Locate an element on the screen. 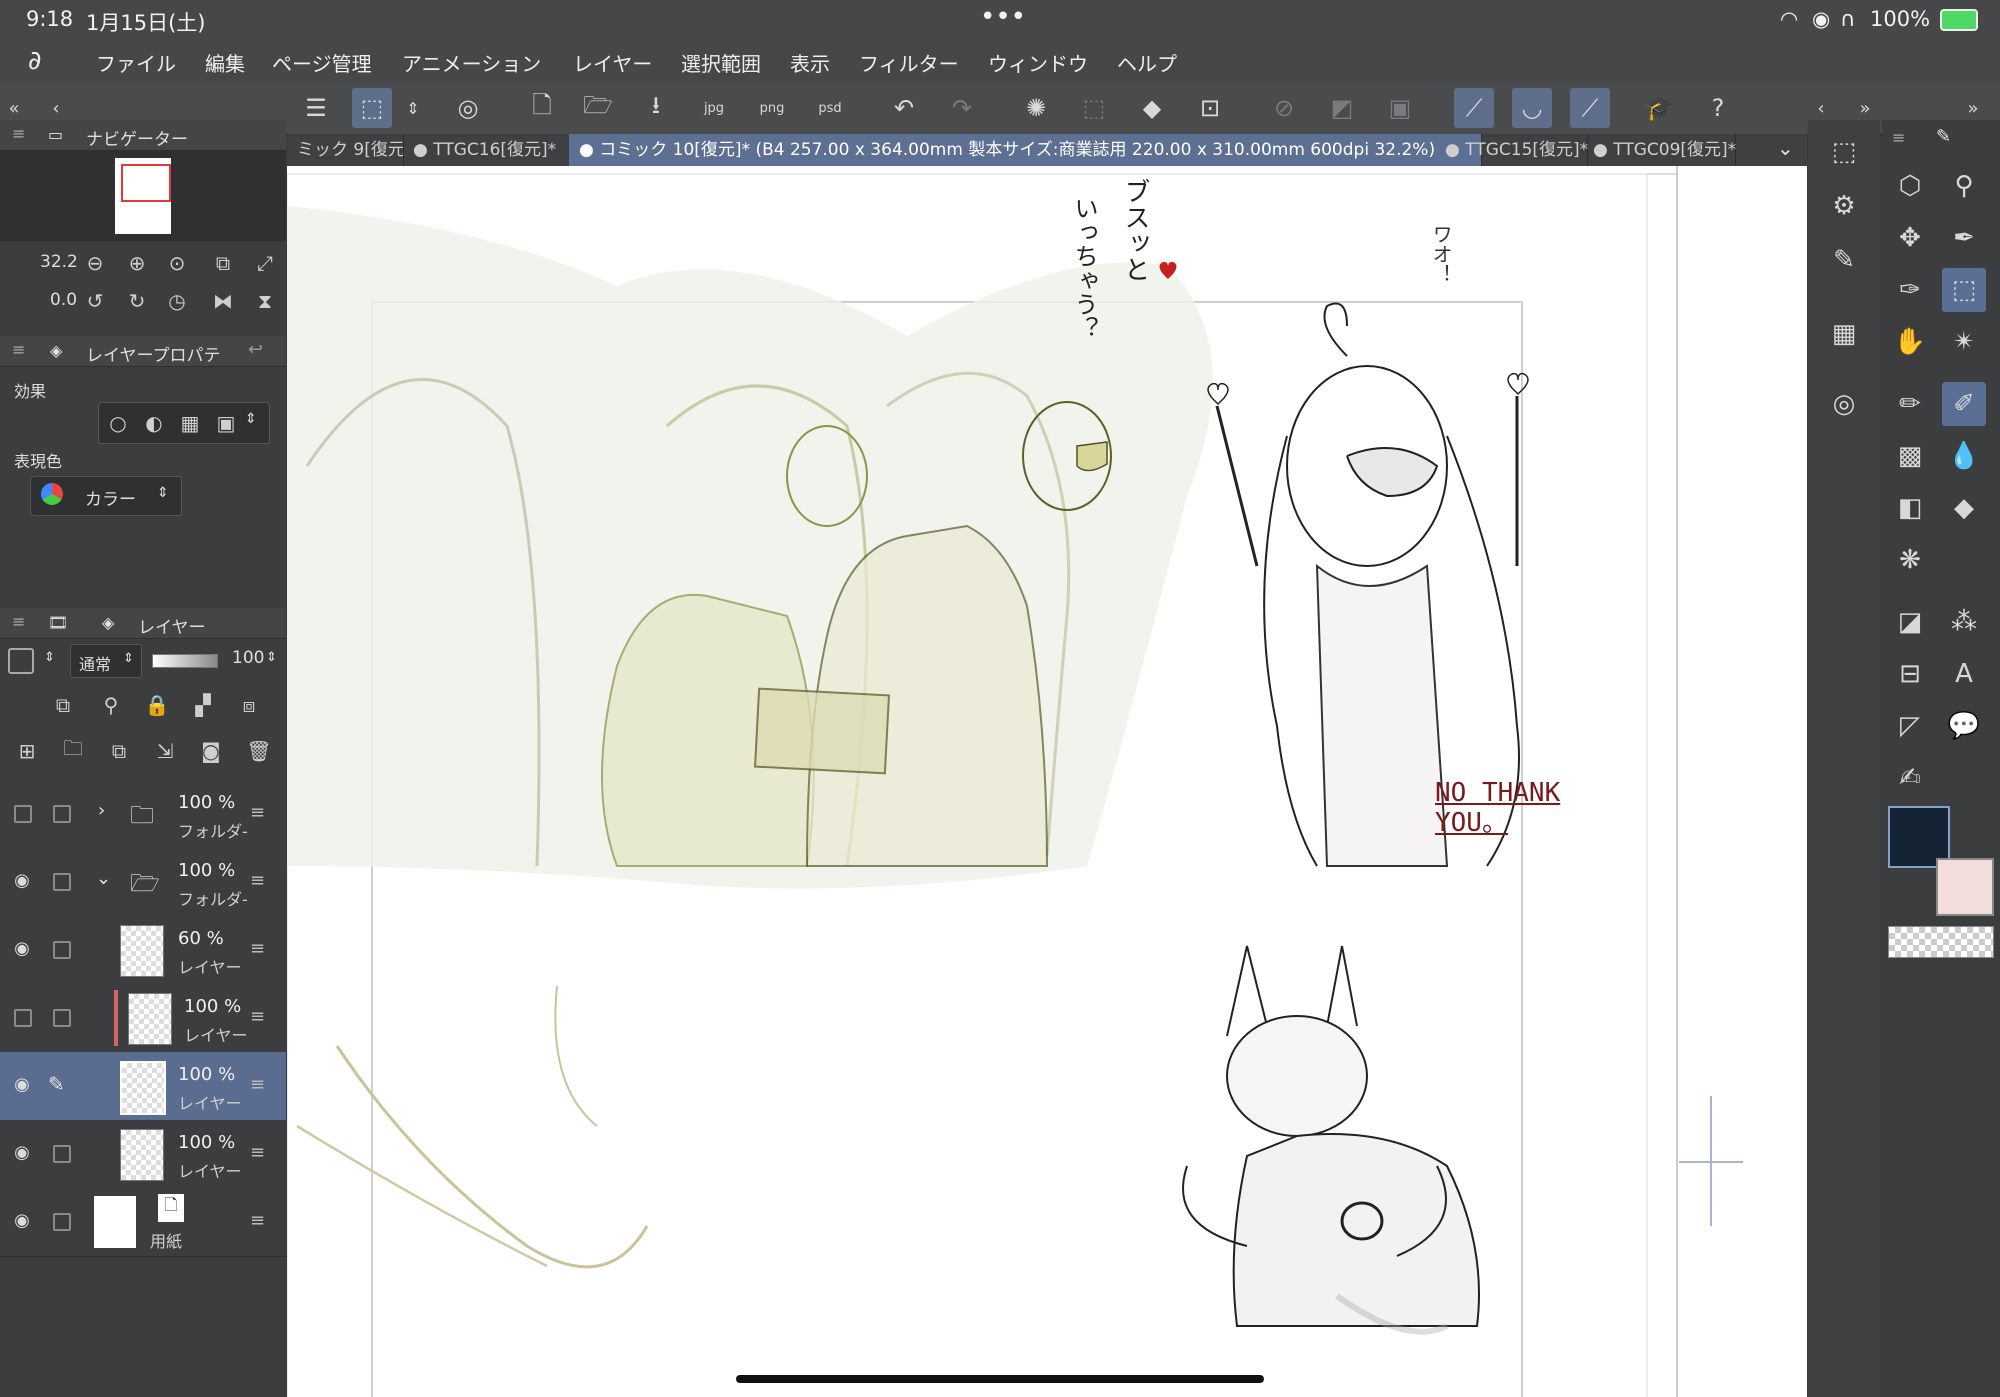 Image resolution: width=2000 pixels, height=1397 pixels. collapse-chevron-icon: ⌄ is located at coordinates (103, 878).